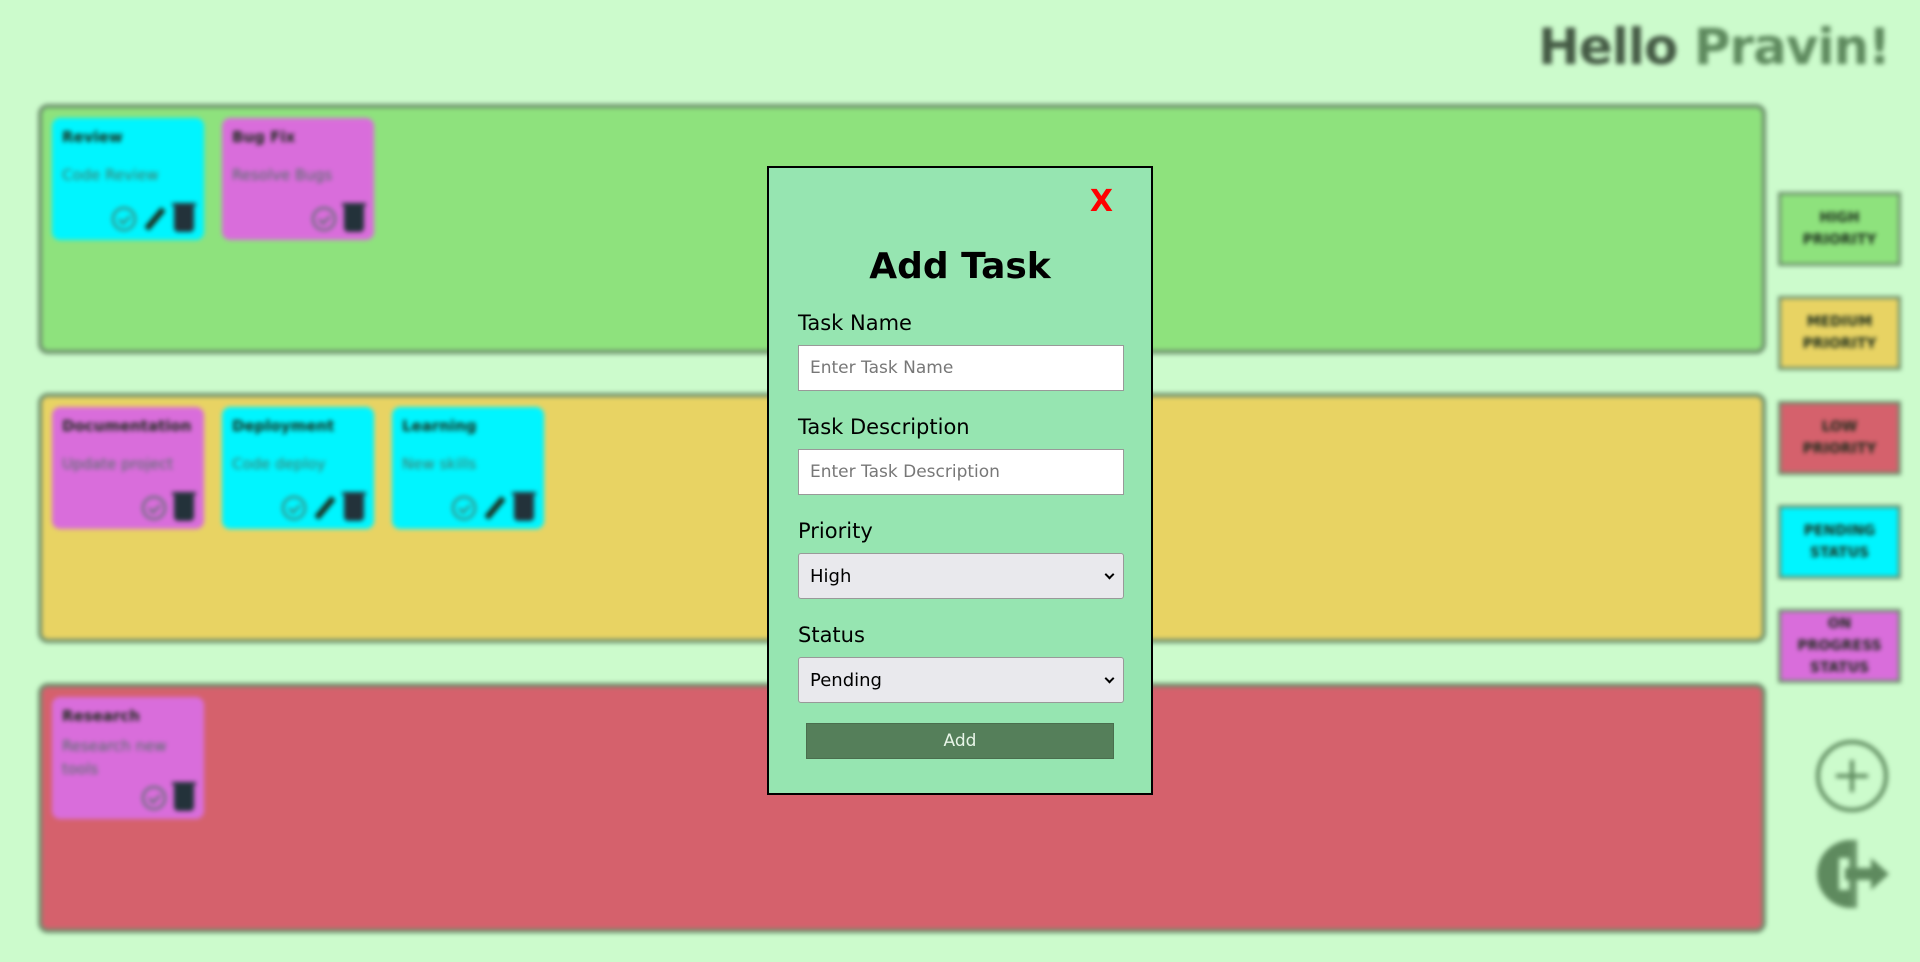  What do you see at coordinates (961, 472) in the screenshot?
I see `task-description-input` at bounding box center [961, 472].